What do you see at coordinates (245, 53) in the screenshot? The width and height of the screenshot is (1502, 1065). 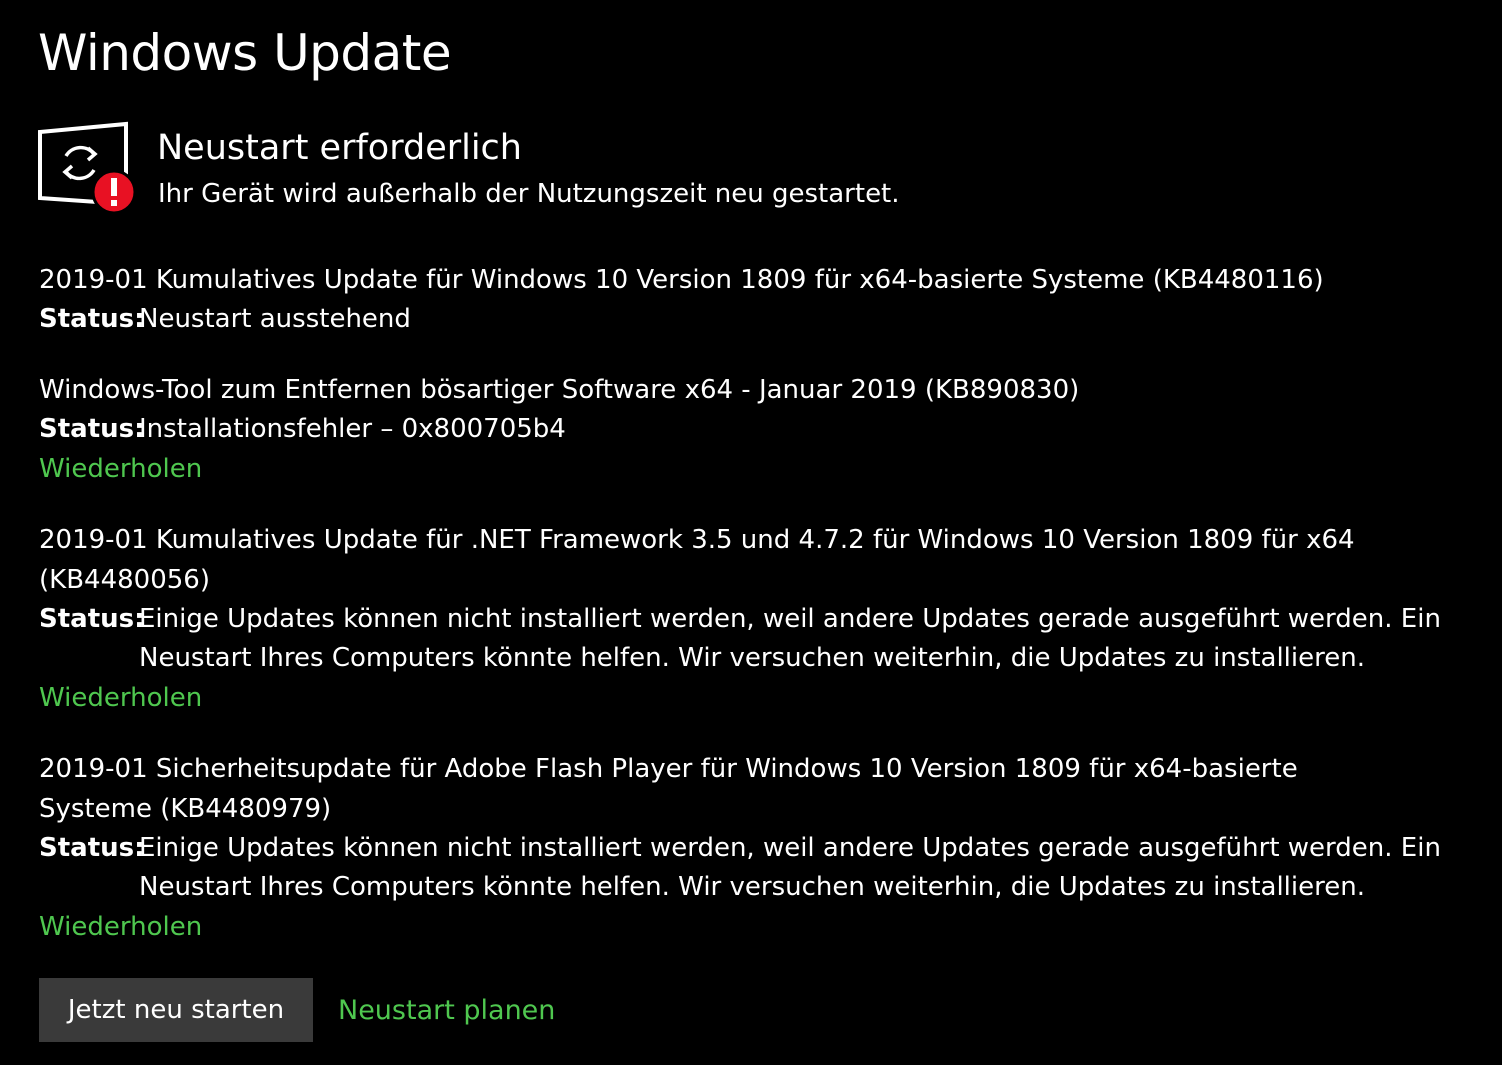 I see `page-title: Windows Update` at bounding box center [245, 53].